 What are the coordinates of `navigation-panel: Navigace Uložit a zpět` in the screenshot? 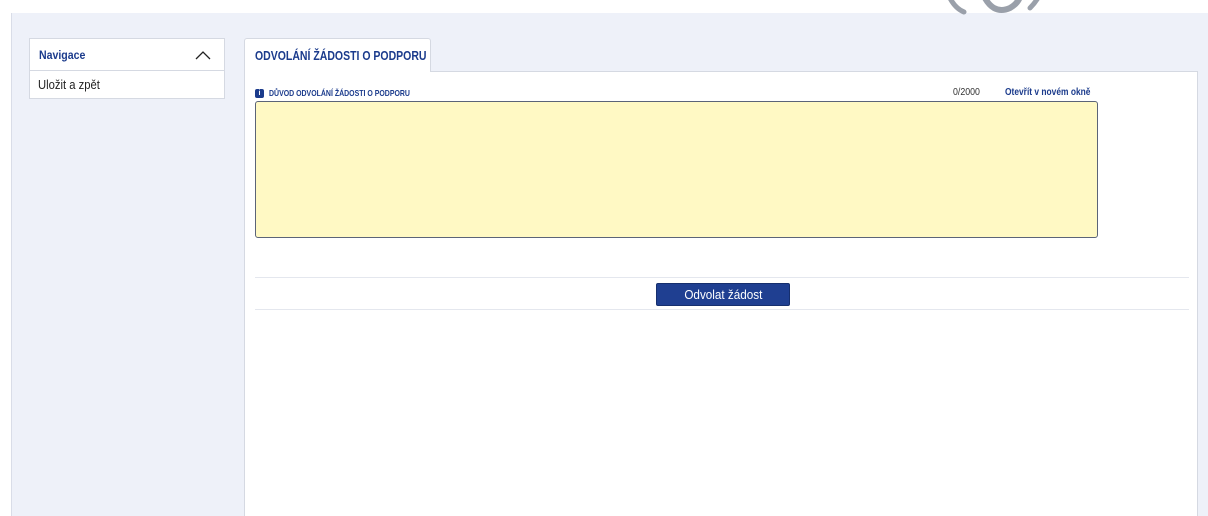 It's located at (127, 68).